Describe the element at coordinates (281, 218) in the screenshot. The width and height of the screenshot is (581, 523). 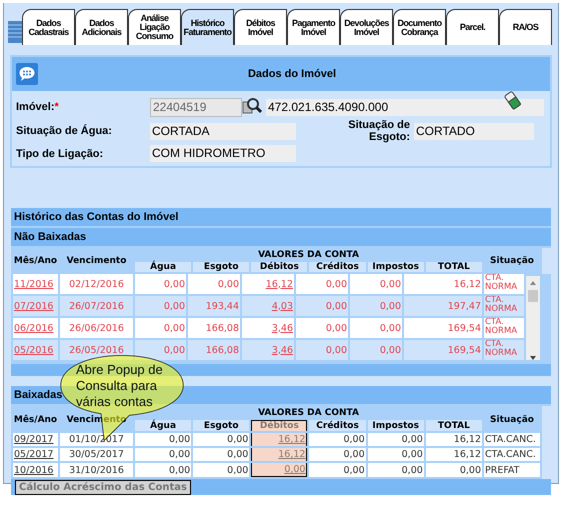
I see `table-title: Histórico das Contas do Imóvel` at that location.